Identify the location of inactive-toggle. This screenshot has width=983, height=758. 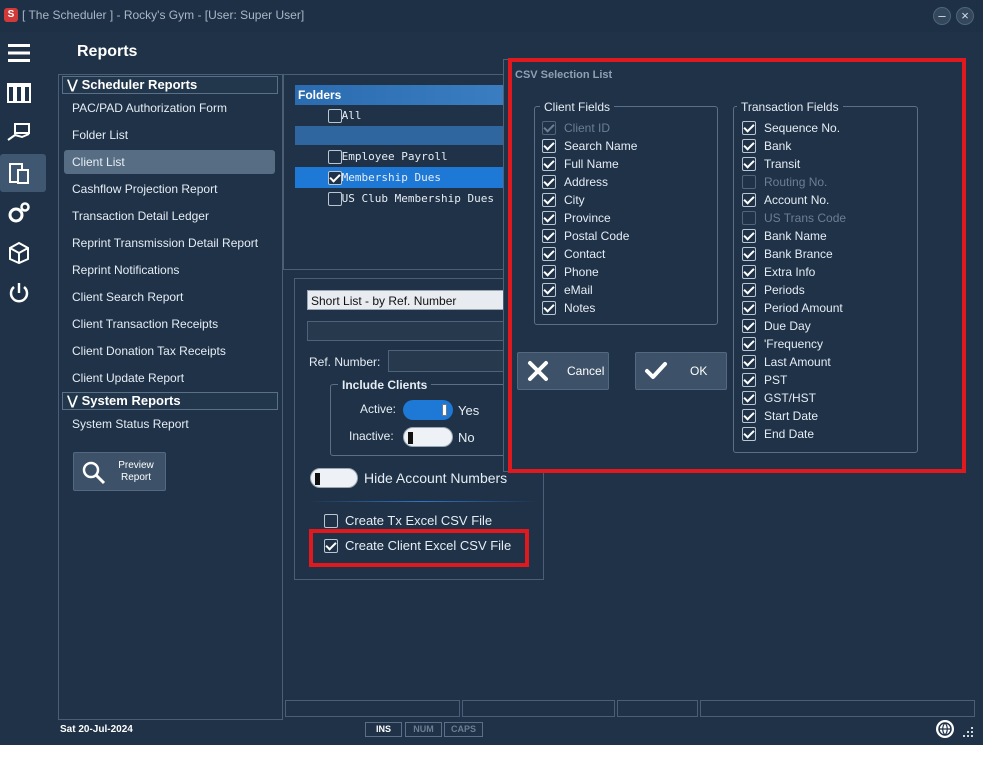
(428, 437).